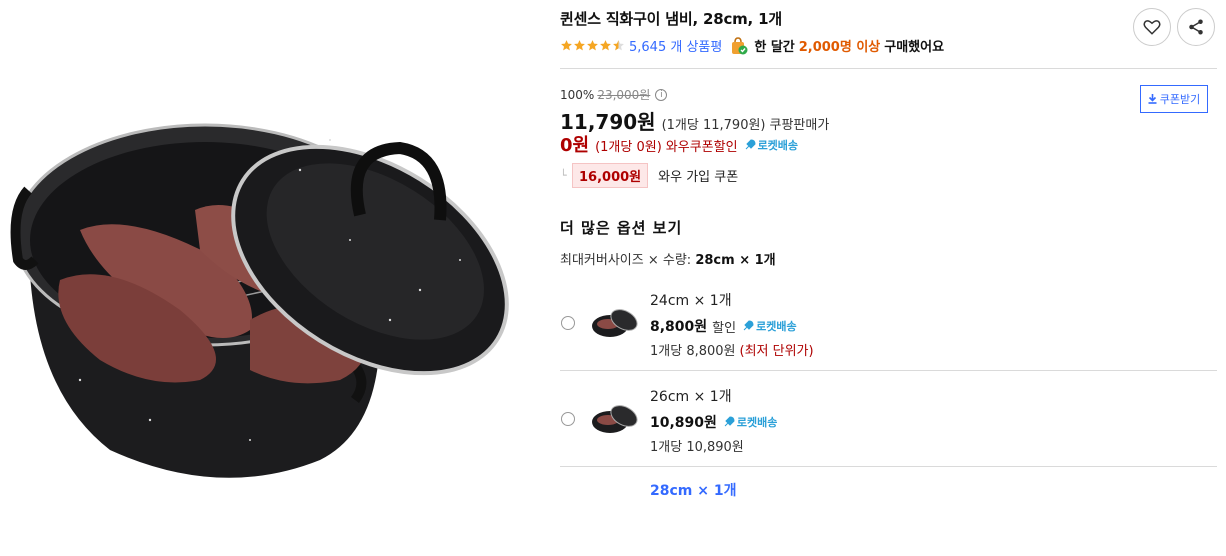 Image resolution: width=1226 pixels, height=556 pixels. Describe the element at coordinates (914, 47) in the screenshot. I see `purchase-suffix: 구매했어요` at that location.